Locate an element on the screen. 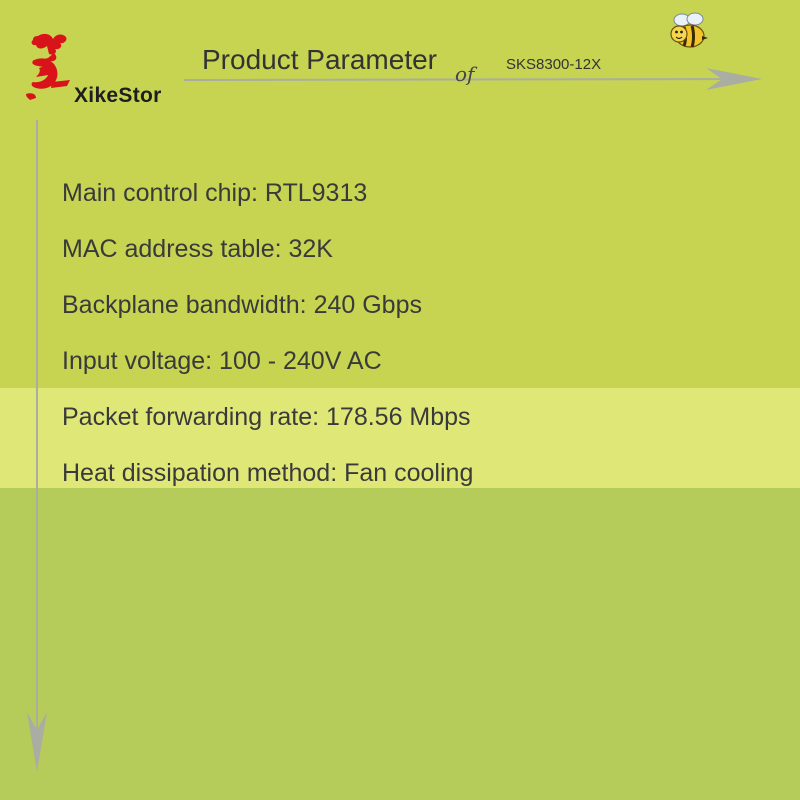 The image size is (800, 800). page-title: Product Parameter is located at coordinates (319, 59).